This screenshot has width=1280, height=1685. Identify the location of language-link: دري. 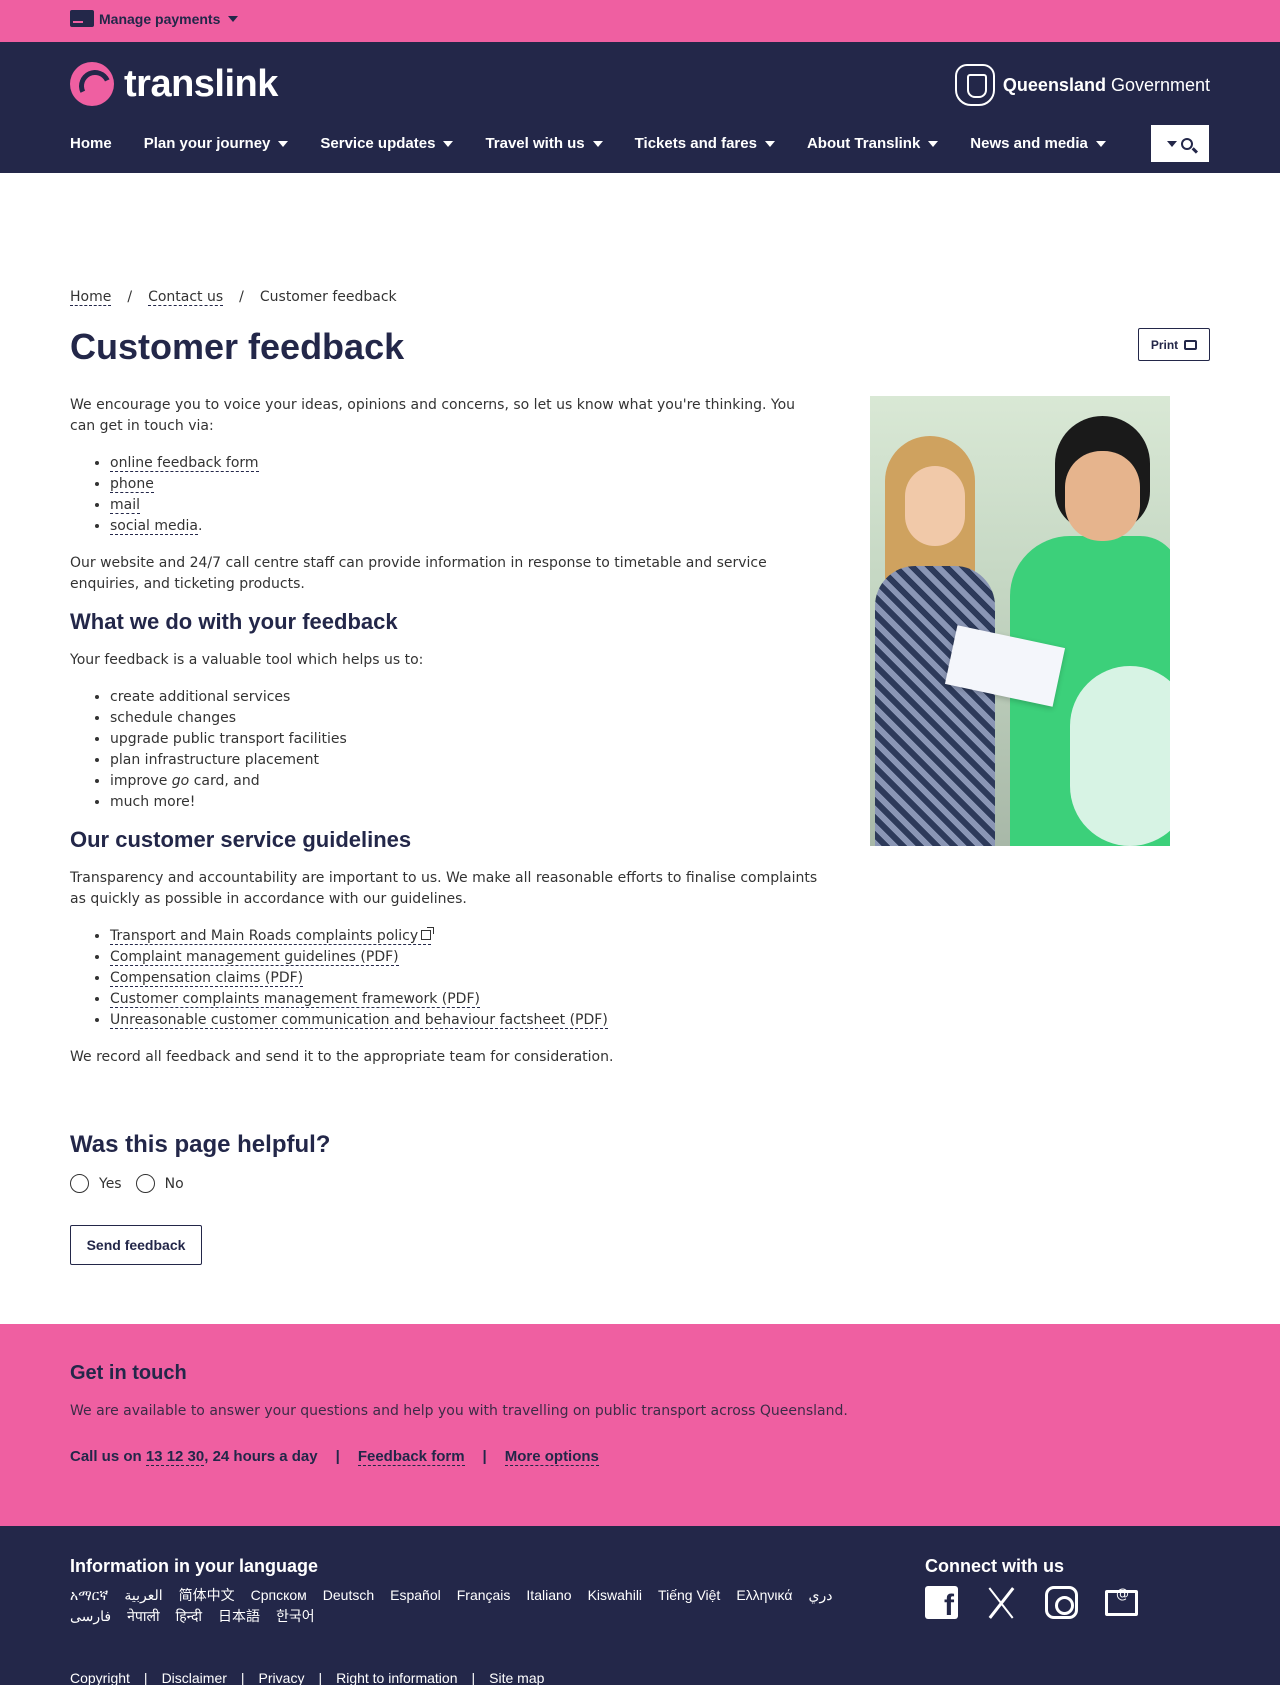
(820, 1595).